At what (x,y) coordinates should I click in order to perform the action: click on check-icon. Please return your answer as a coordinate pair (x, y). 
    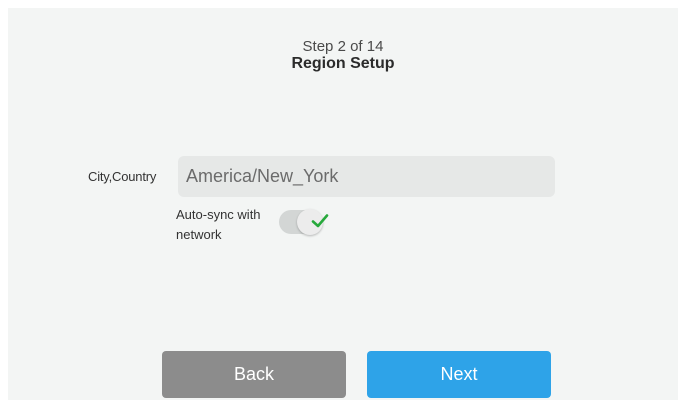
    Looking at the image, I should click on (320, 221).